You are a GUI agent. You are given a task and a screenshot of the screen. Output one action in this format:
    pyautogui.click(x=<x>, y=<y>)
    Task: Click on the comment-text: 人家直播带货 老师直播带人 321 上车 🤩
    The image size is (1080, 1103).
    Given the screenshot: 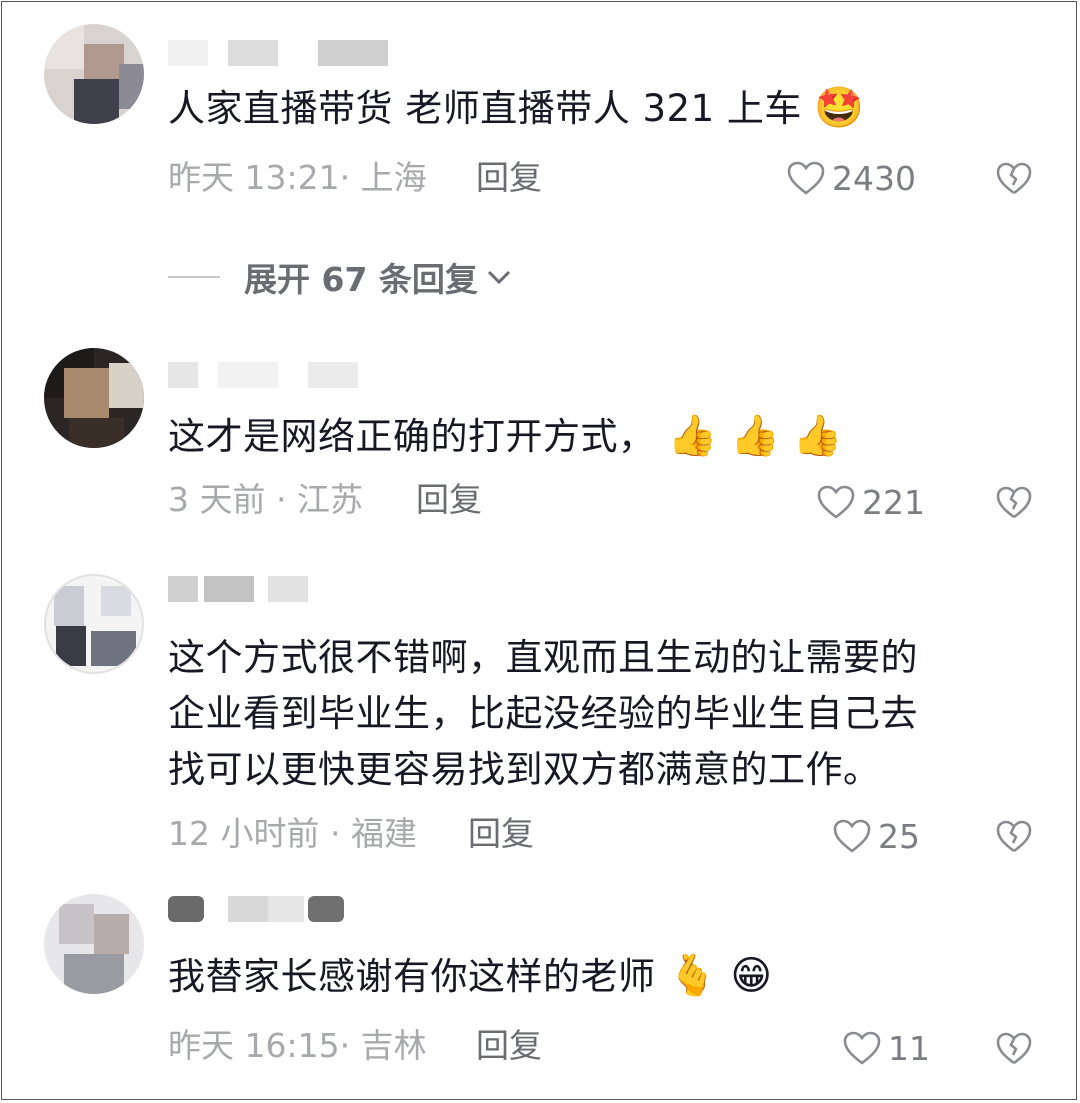 What is the action you would take?
    pyautogui.click(x=598, y=108)
    